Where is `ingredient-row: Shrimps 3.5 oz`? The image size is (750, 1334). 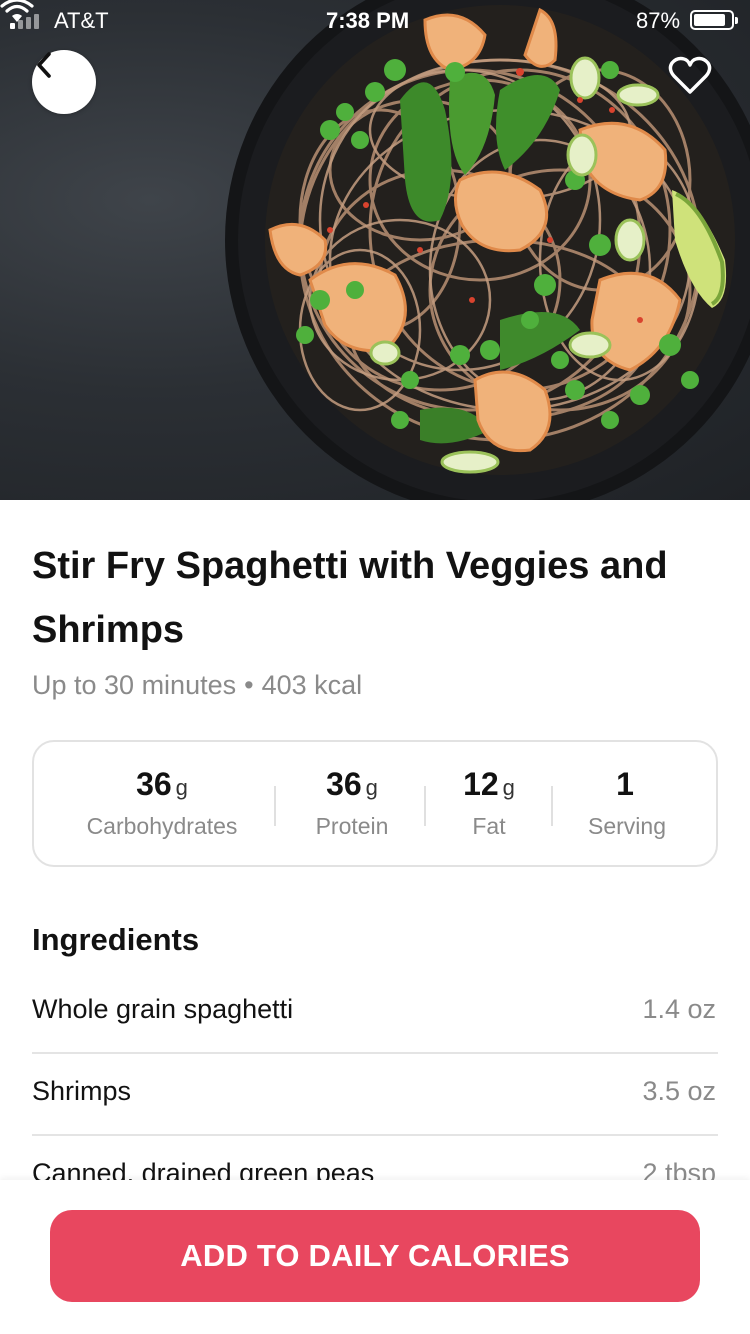
ingredient-row: Shrimps 3.5 oz is located at coordinates (375, 1095).